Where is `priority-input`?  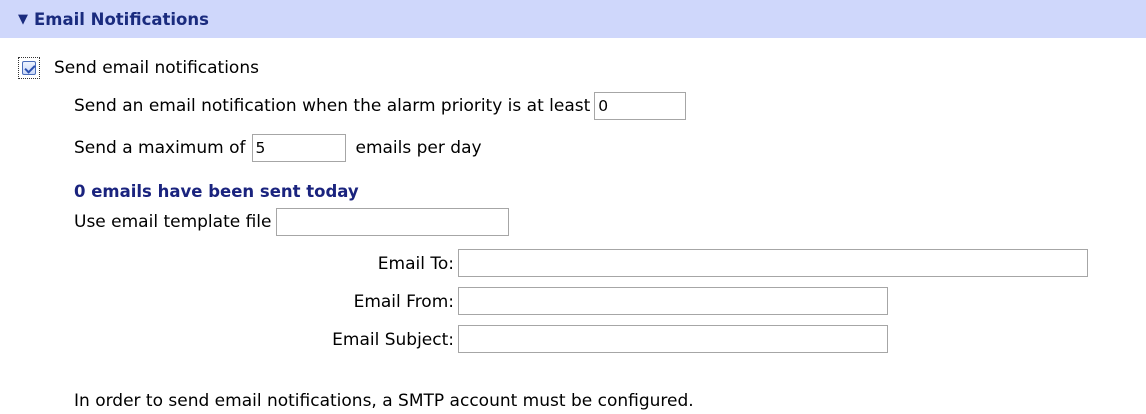 priority-input is located at coordinates (640, 106).